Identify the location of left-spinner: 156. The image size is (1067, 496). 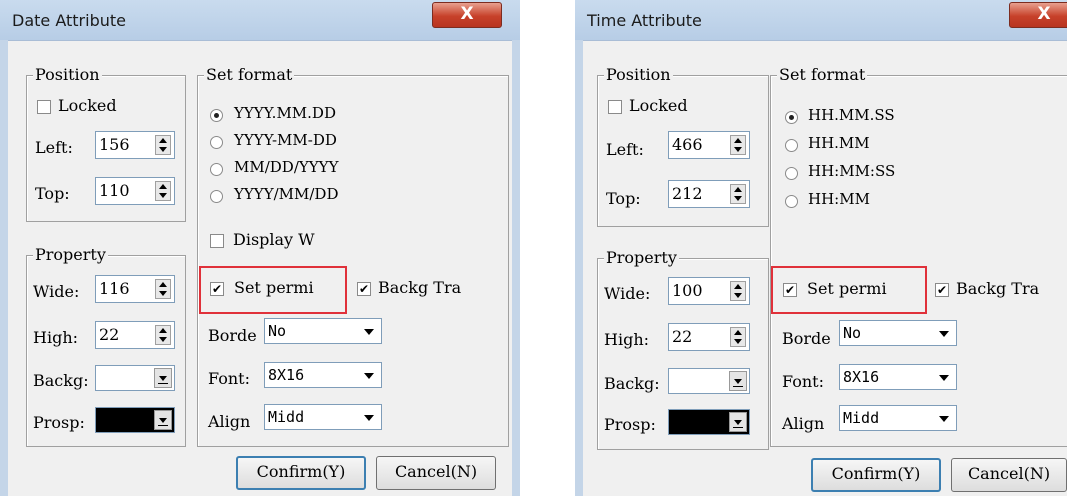
(135, 145).